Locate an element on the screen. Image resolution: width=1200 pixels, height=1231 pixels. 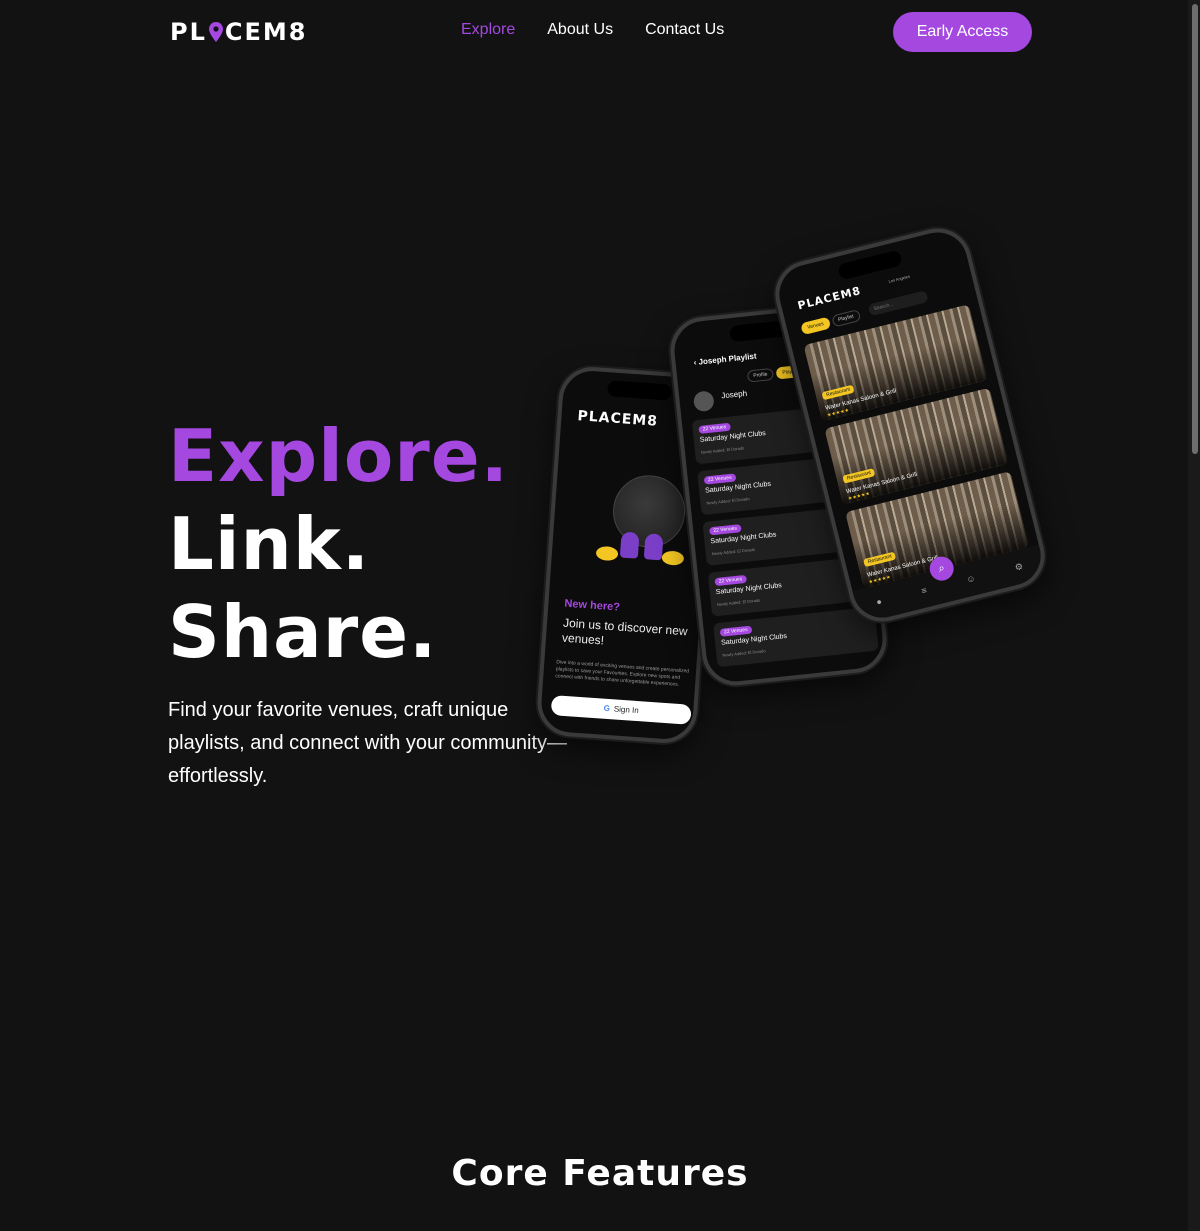
nav-link-about: About Us is located at coordinates (580, 30).